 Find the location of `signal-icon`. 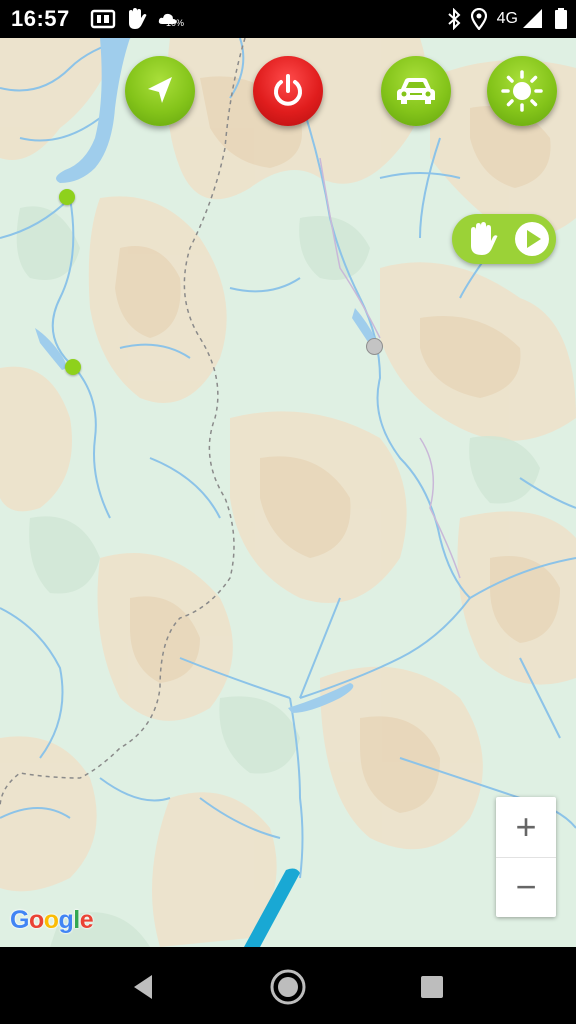

signal-icon is located at coordinates (532, 18).